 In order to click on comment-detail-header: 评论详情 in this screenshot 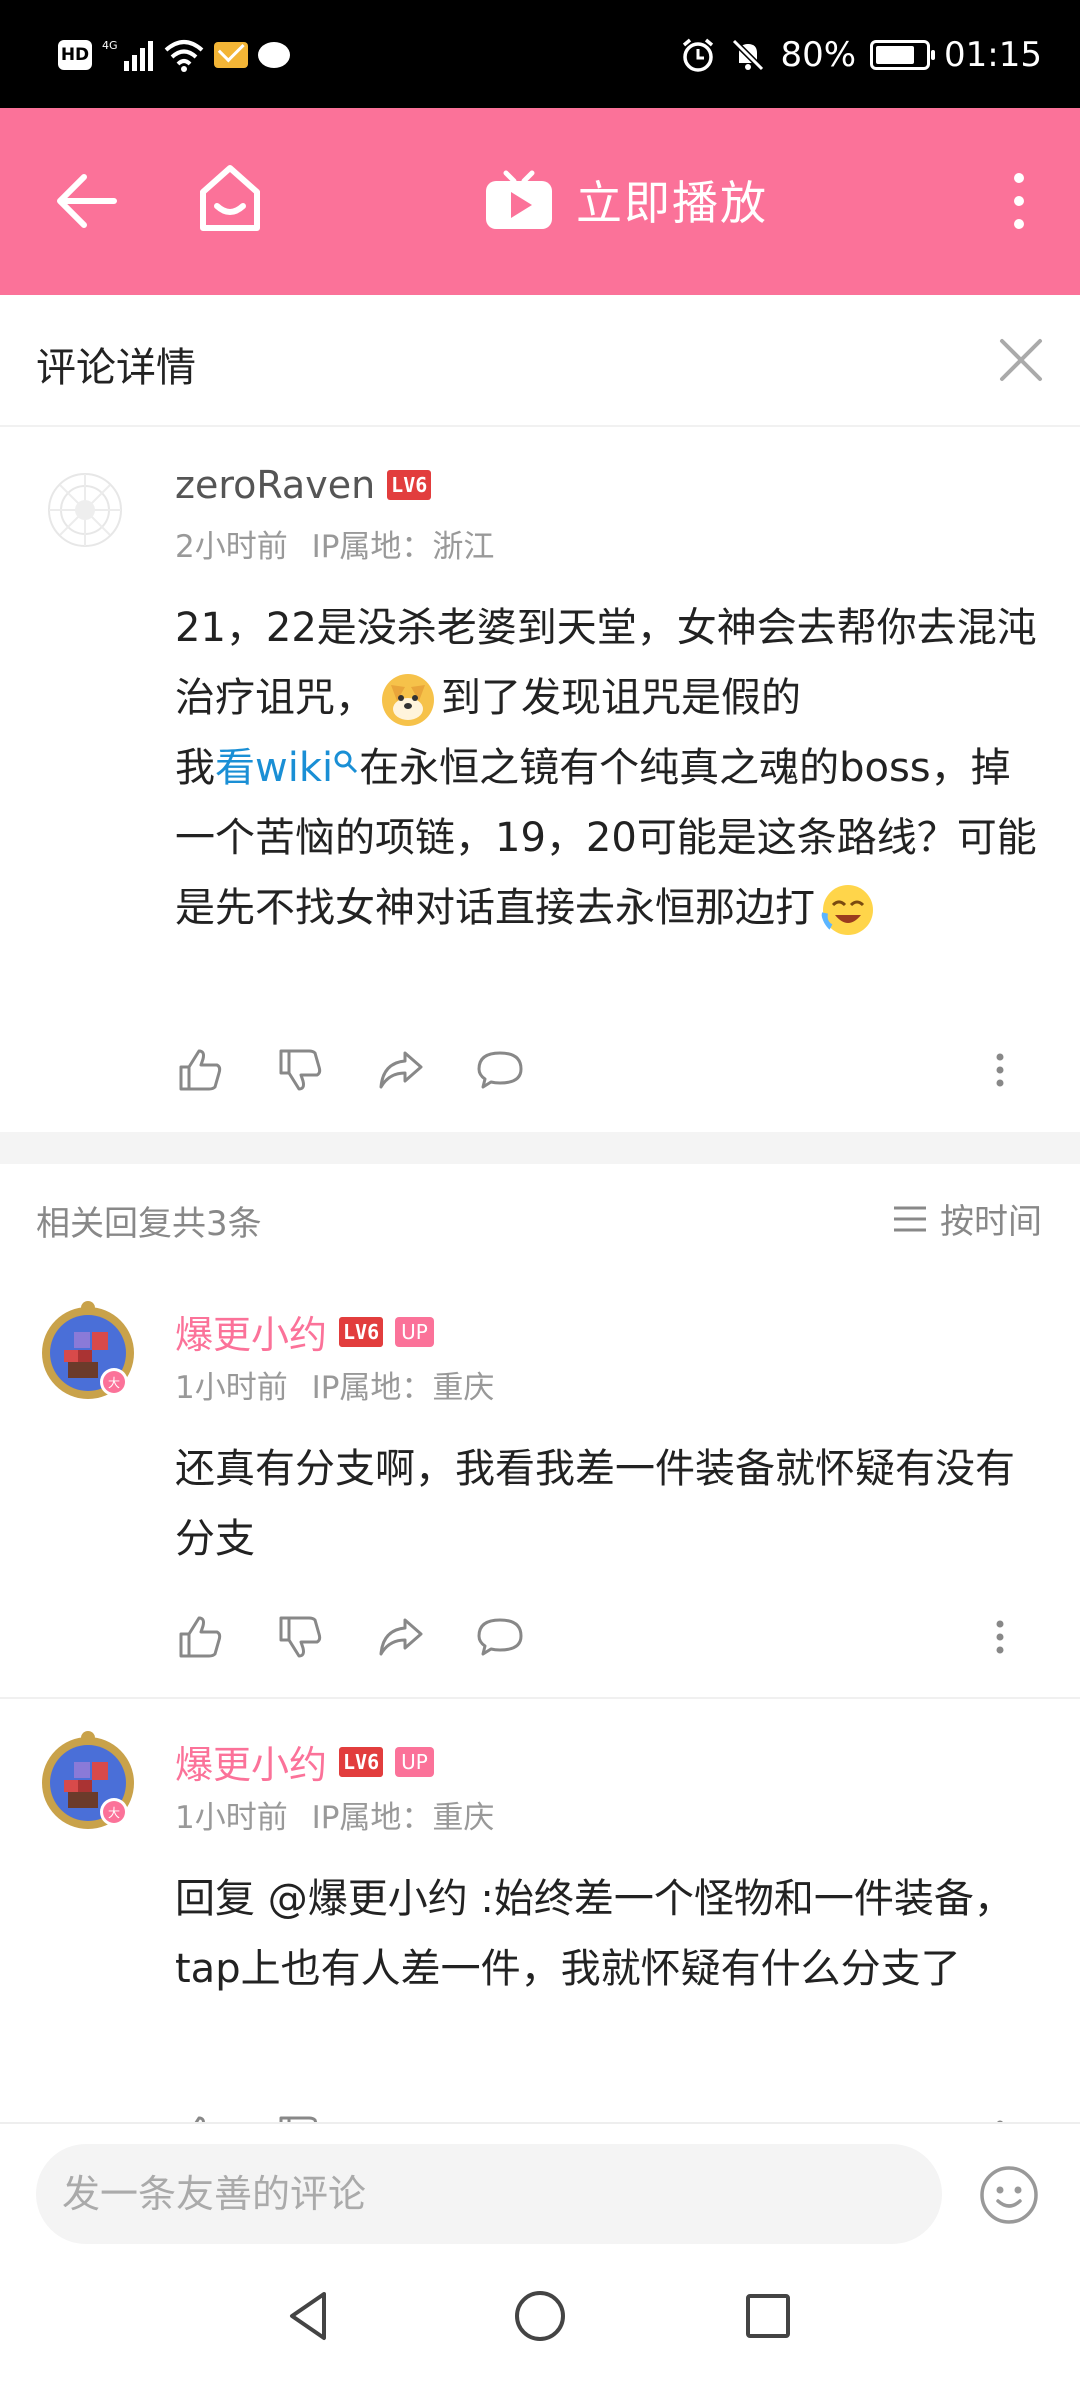, I will do `click(540, 361)`.